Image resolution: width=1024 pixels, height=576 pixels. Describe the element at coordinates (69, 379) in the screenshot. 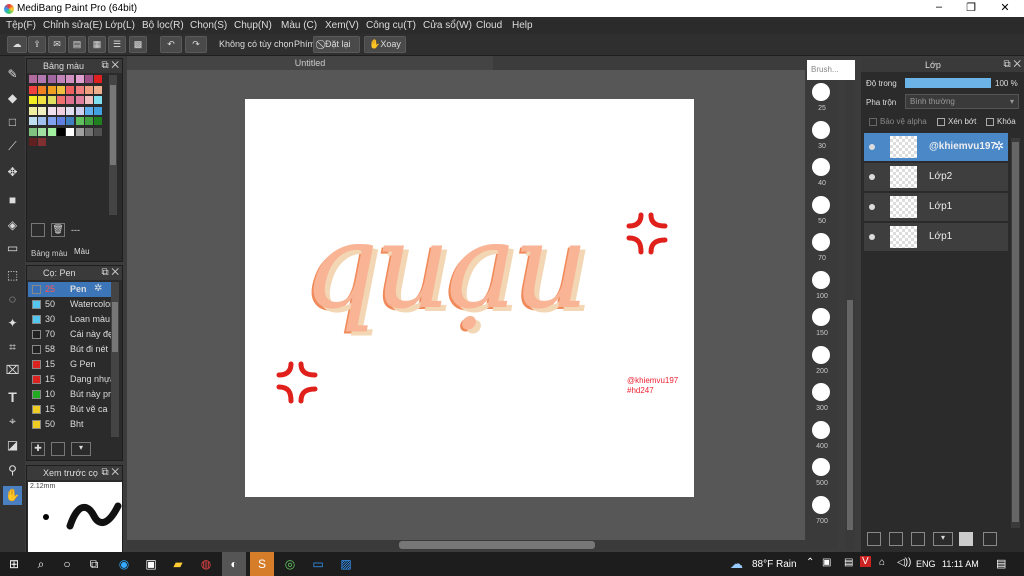

I see `brush-item: 15 Dạng nhựa` at that location.